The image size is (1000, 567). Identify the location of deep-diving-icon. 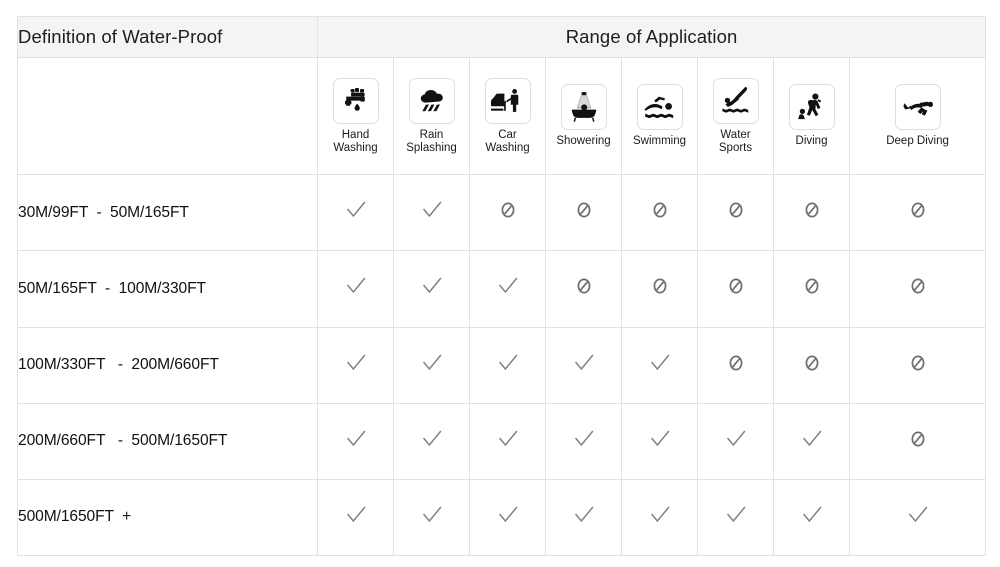
(917, 107).